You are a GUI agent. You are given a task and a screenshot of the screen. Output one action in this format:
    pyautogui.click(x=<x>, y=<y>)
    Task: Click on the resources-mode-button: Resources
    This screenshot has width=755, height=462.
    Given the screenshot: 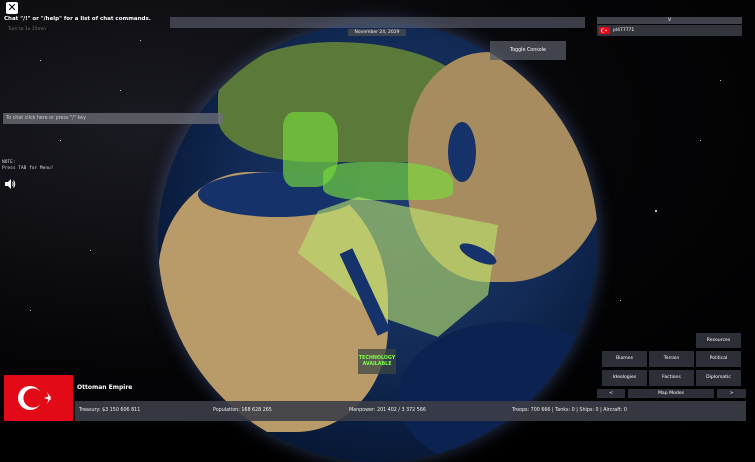 What is the action you would take?
    pyautogui.click(x=718, y=340)
    